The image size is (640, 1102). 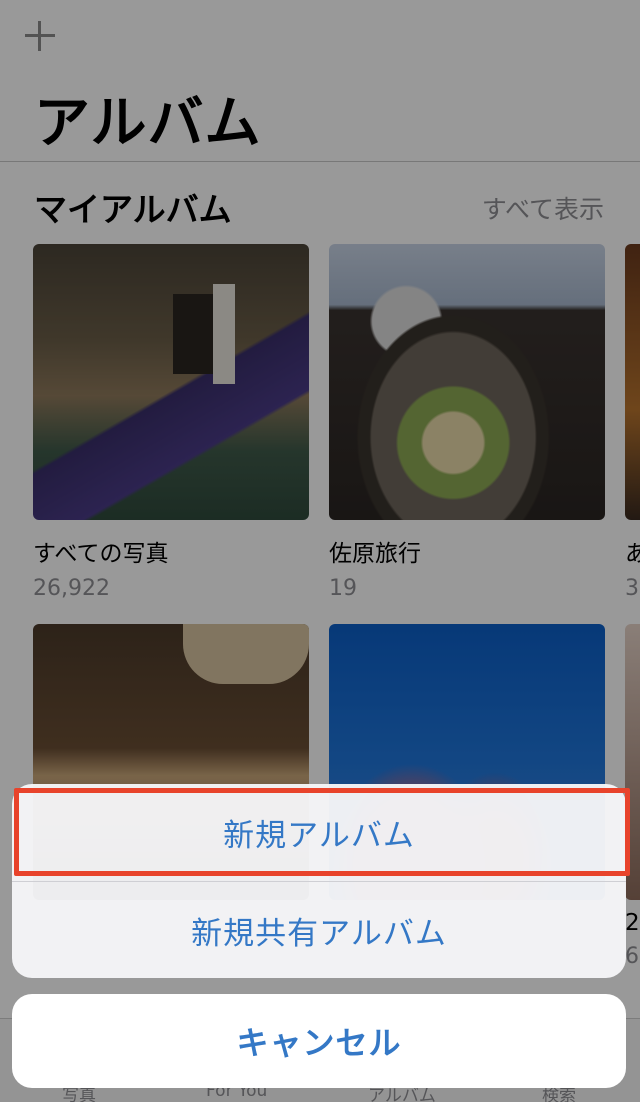 I want to click on cancel-button: キャンセル, so click(x=319, y=1041).